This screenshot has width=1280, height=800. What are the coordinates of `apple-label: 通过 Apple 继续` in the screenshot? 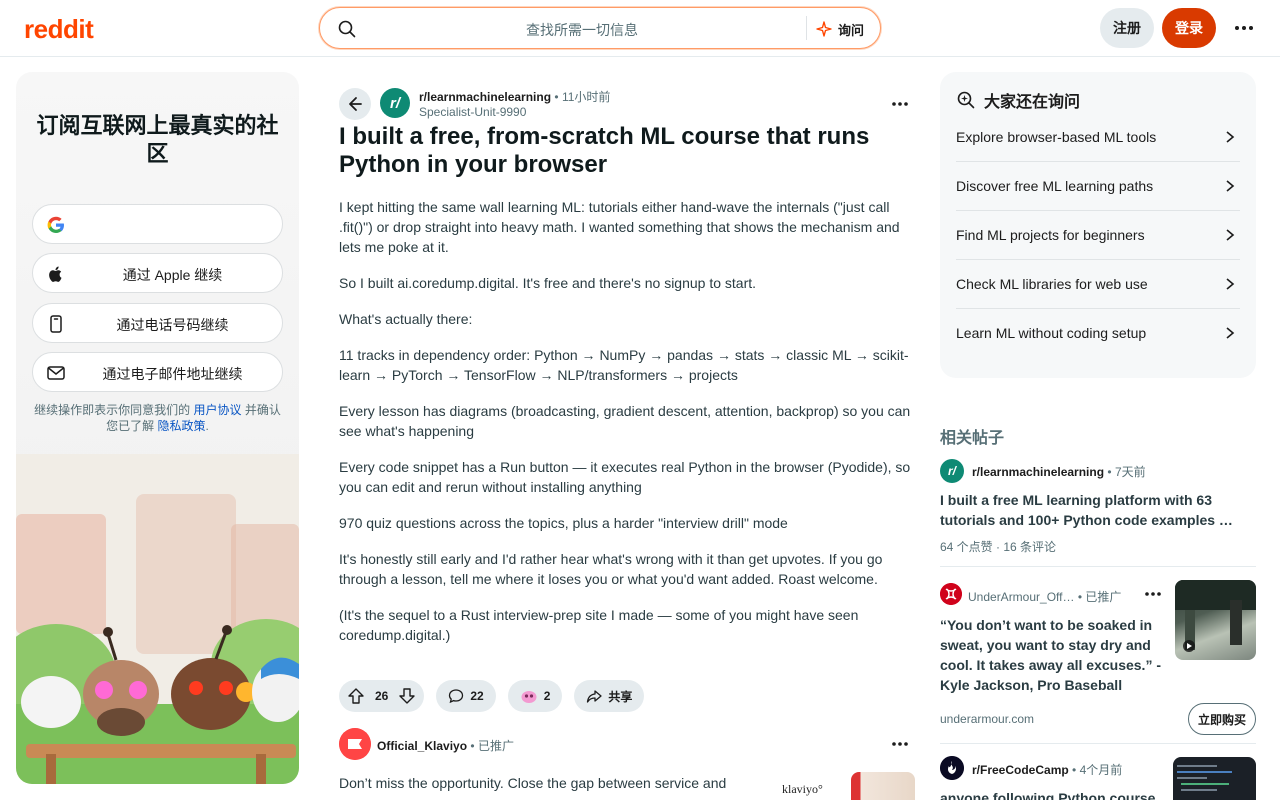 It's located at (172, 275).